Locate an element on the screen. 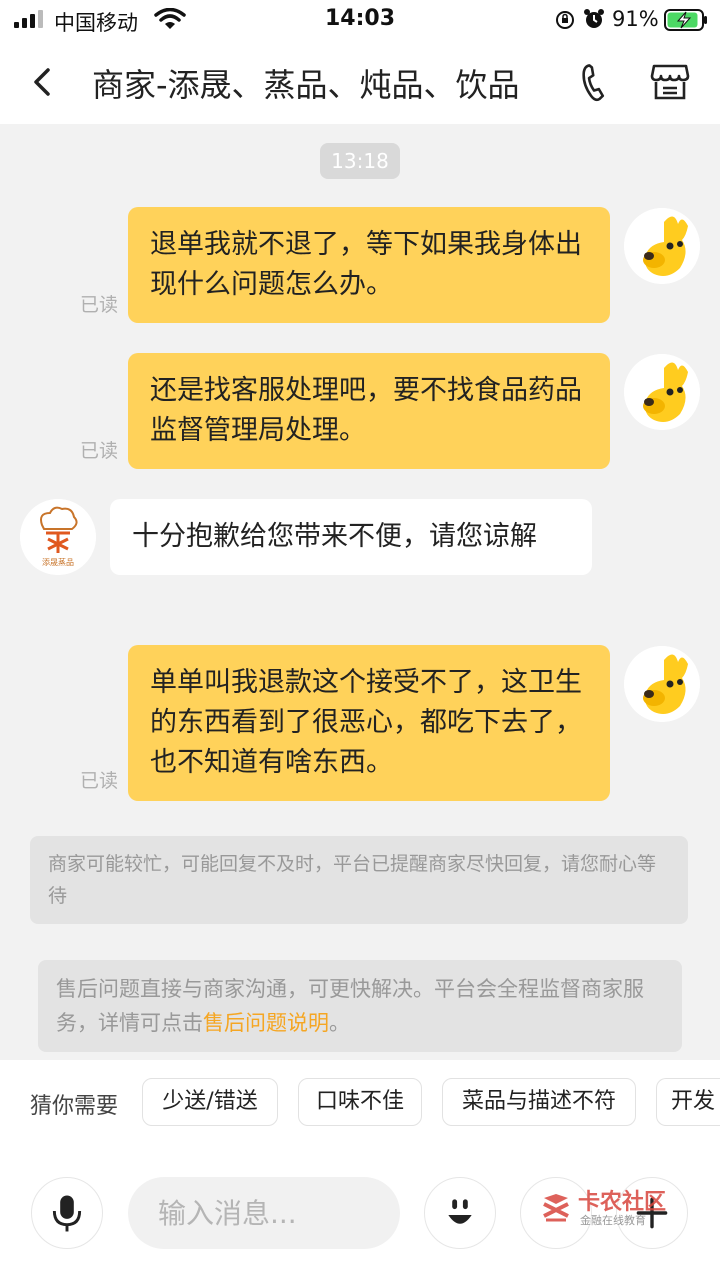  chevron-left-icon is located at coordinates (42, 82).